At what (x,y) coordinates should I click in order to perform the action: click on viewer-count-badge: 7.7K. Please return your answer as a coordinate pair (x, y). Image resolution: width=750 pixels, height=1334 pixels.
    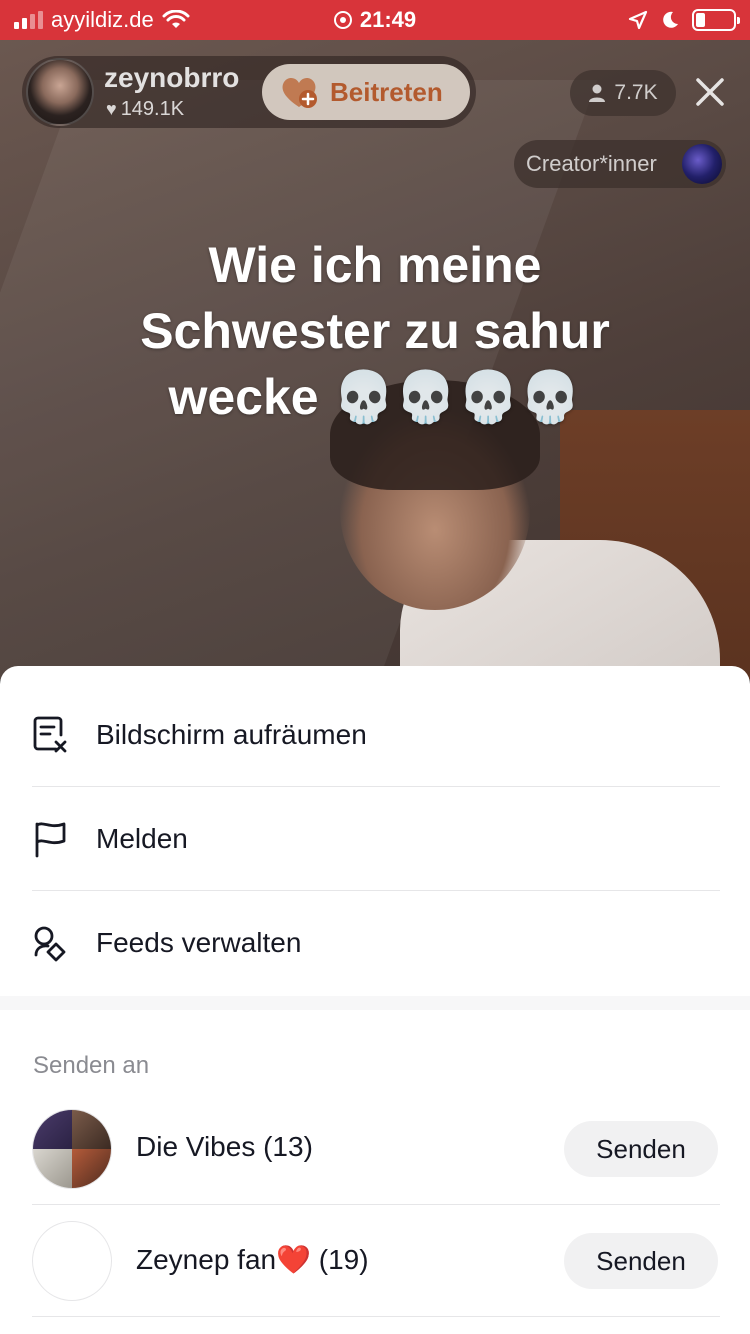
    Looking at the image, I should click on (623, 93).